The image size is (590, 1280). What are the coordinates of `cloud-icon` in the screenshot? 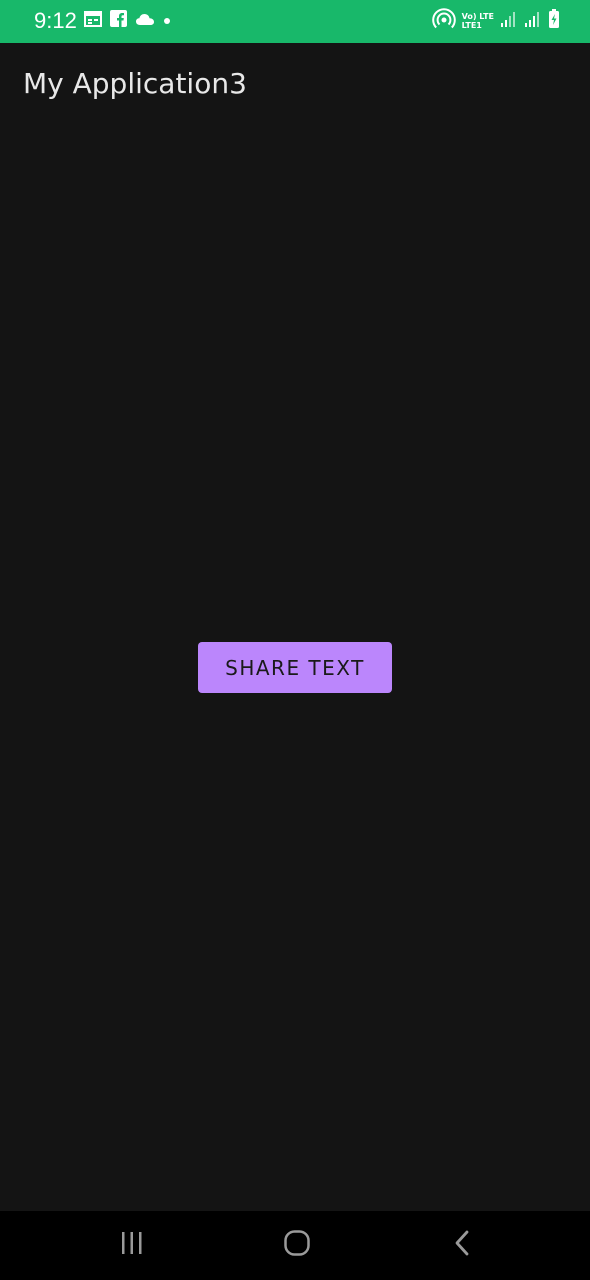 It's located at (145, 21).